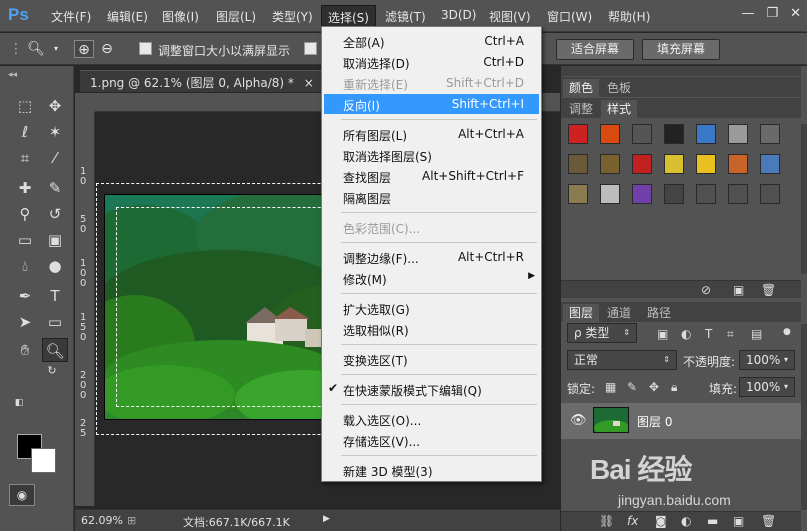 The image size is (807, 531). Describe the element at coordinates (25, 266) in the screenshot. I see `blur-tool-icon: 💧︎` at that location.